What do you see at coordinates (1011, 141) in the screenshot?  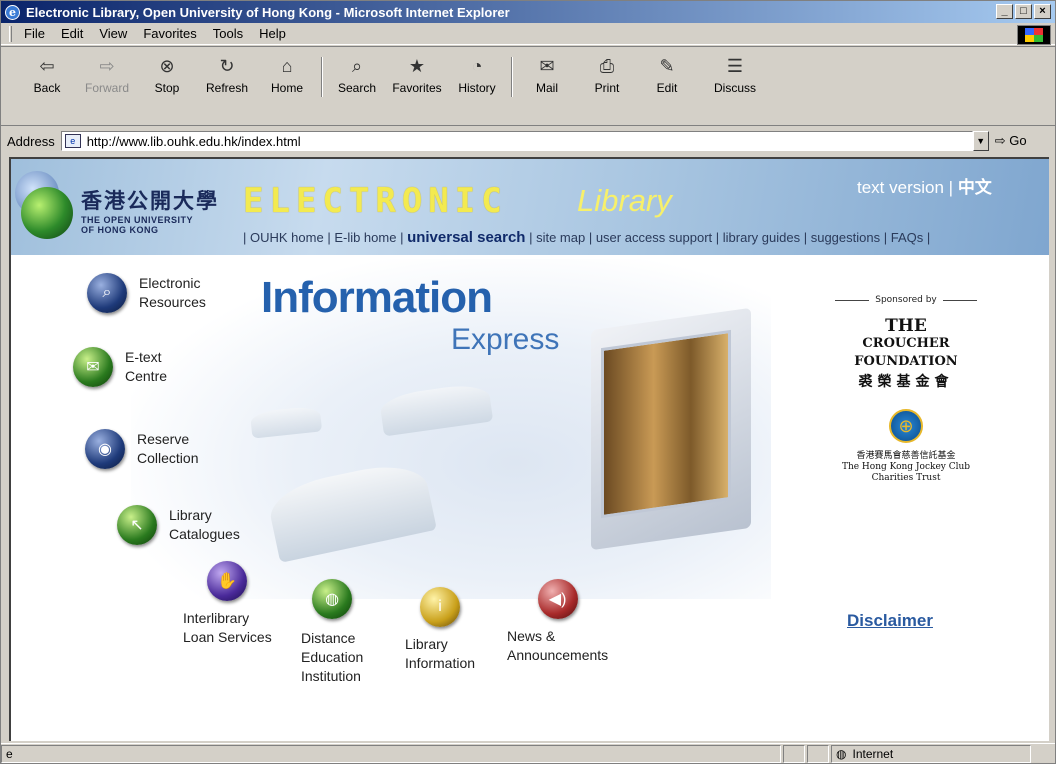 I see `go-button: ⇨ Go` at bounding box center [1011, 141].